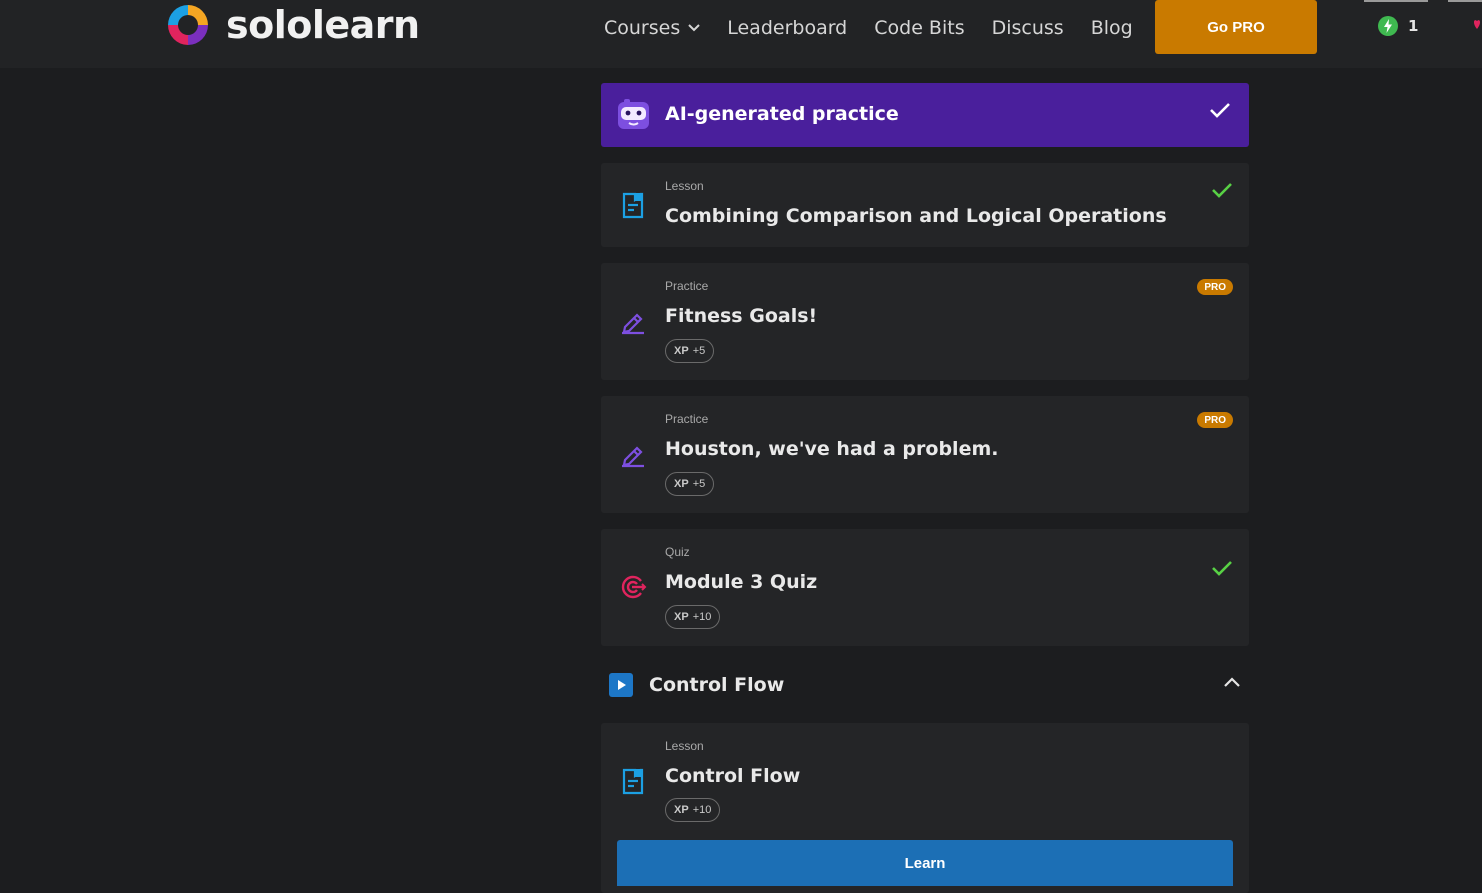 The image size is (1482, 893). What do you see at coordinates (1478, 25) in the screenshot?
I see `heart-icon` at bounding box center [1478, 25].